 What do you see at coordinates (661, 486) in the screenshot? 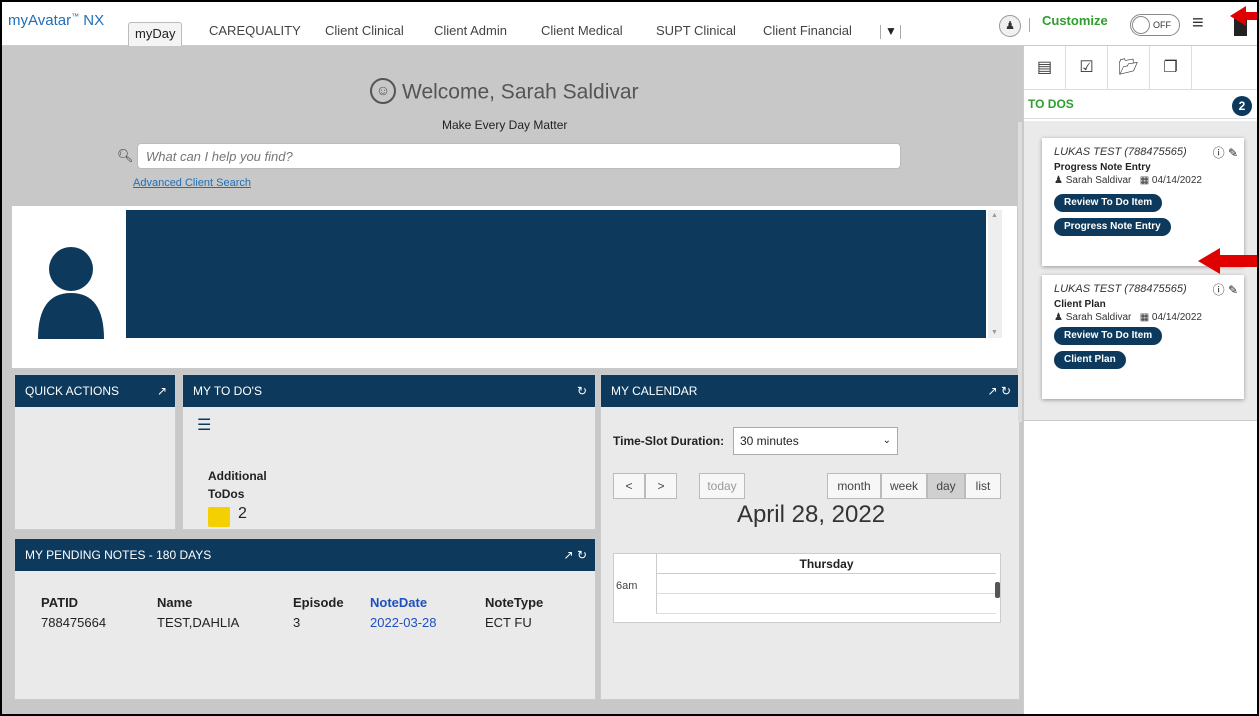
I see `calendar-next-button: >` at bounding box center [661, 486].